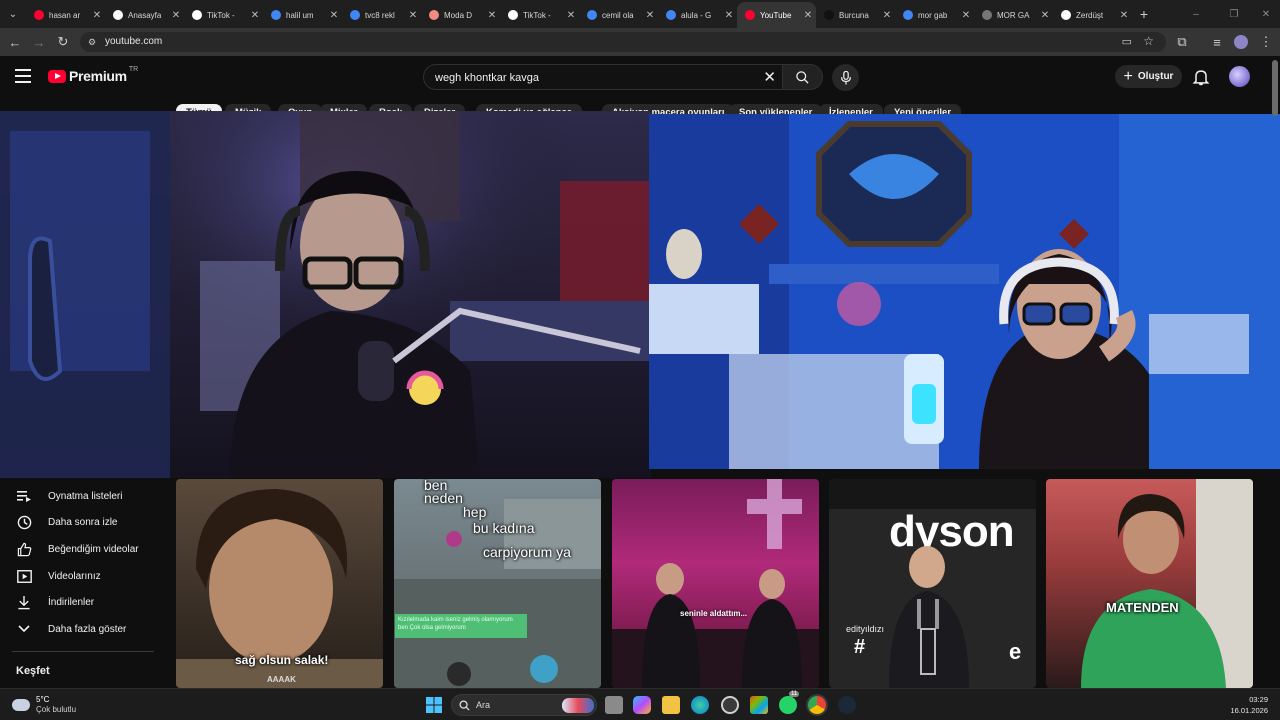  I want to click on taskbar-search: Ara, so click(524, 705).